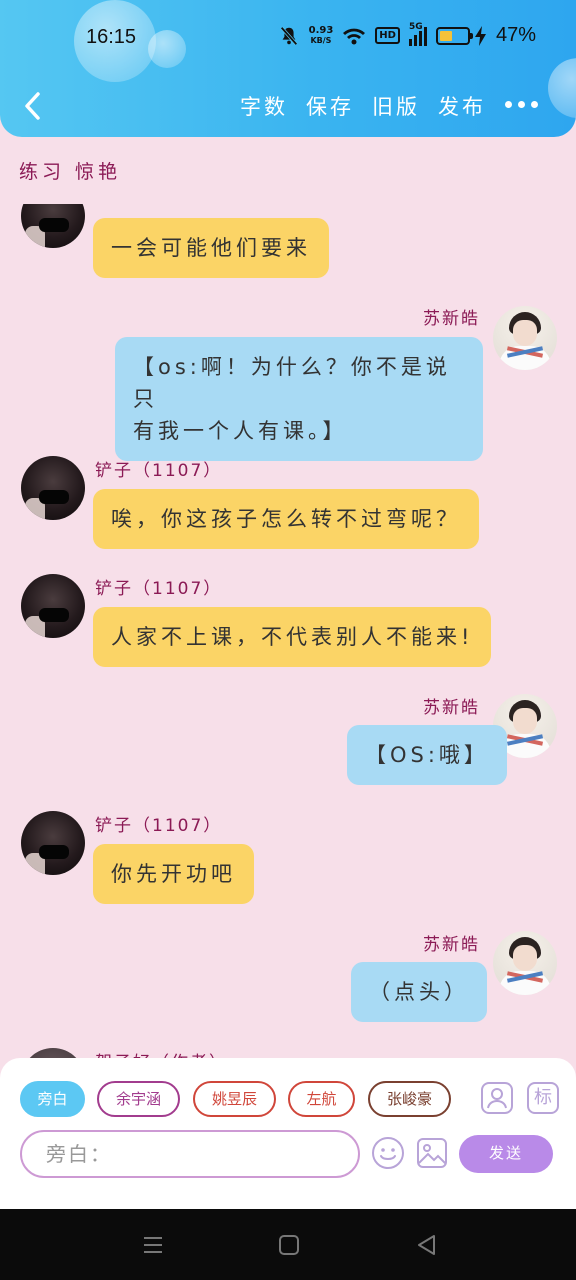 This screenshot has height=1280, width=576. I want to click on chat-title: 练习 惊艳, so click(70, 172).